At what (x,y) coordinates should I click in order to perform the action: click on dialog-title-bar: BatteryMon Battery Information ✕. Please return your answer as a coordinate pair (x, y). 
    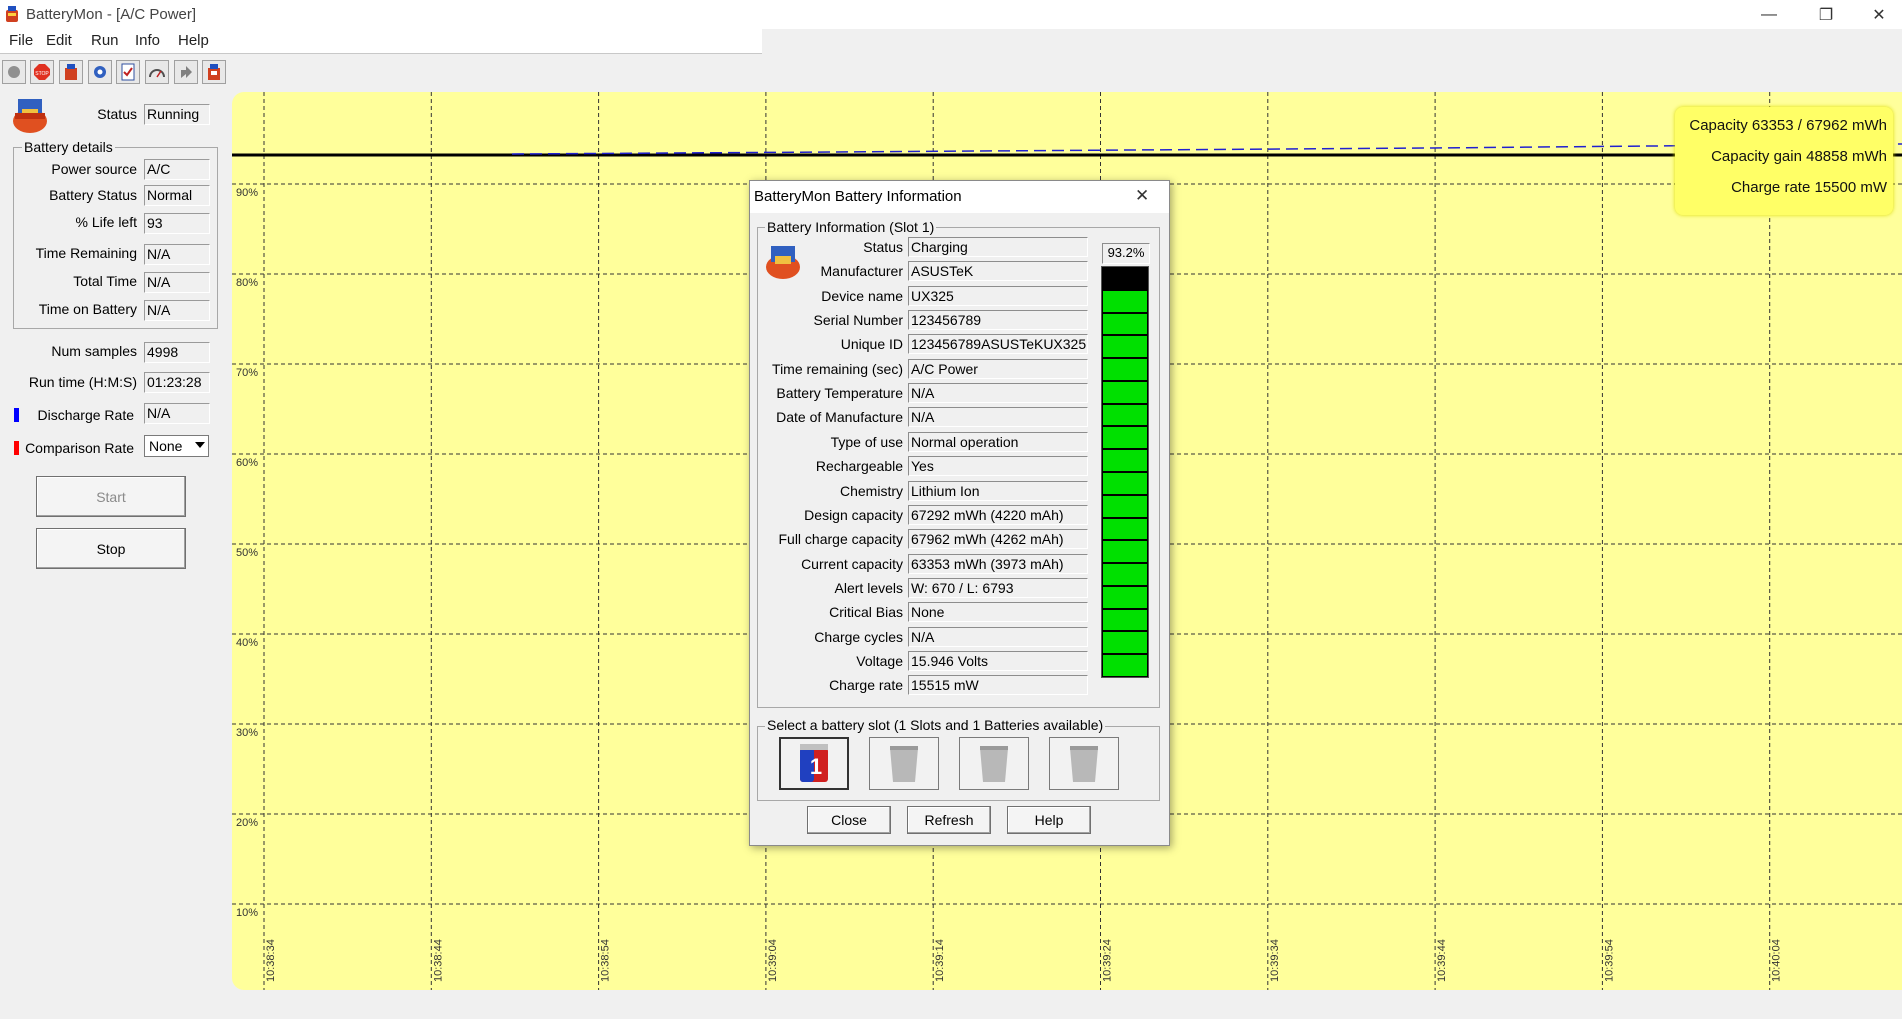
    Looking at the image, I should click on (959, 197).